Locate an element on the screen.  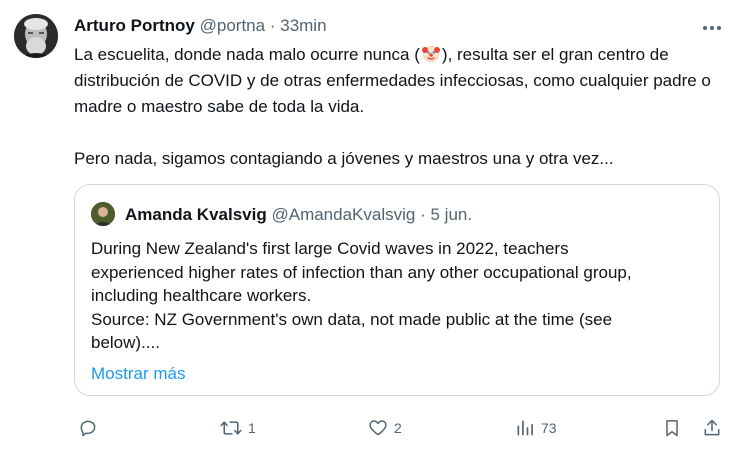
bookmark-button is located at coordinates (672, 428).